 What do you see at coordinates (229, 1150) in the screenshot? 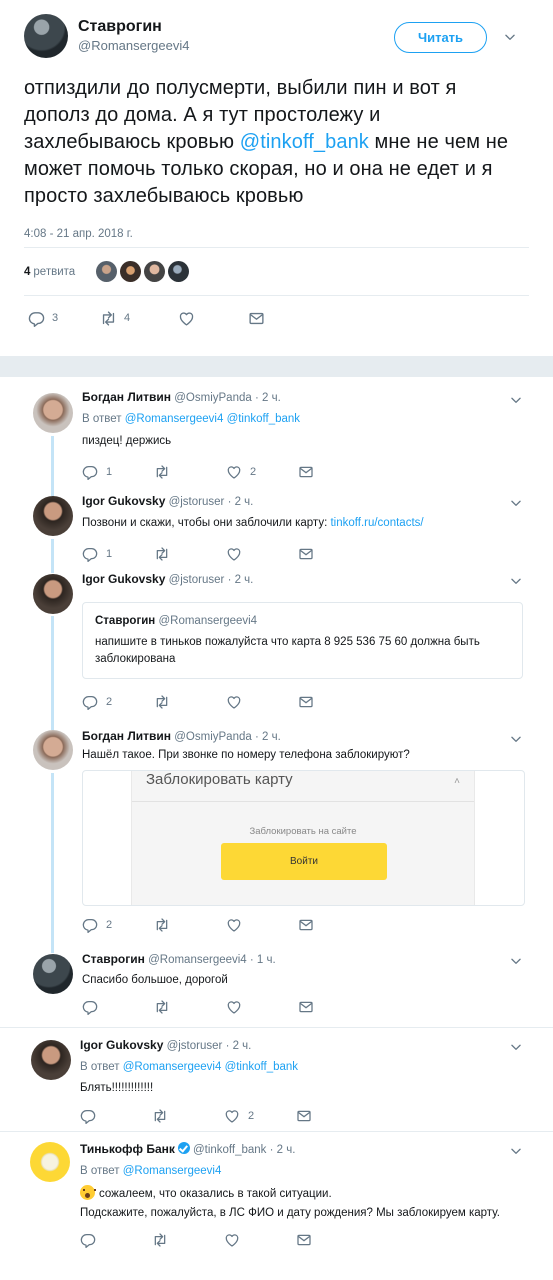
I see `author-handle: @tinkoff_bank` at bounding box center [229, 1150].